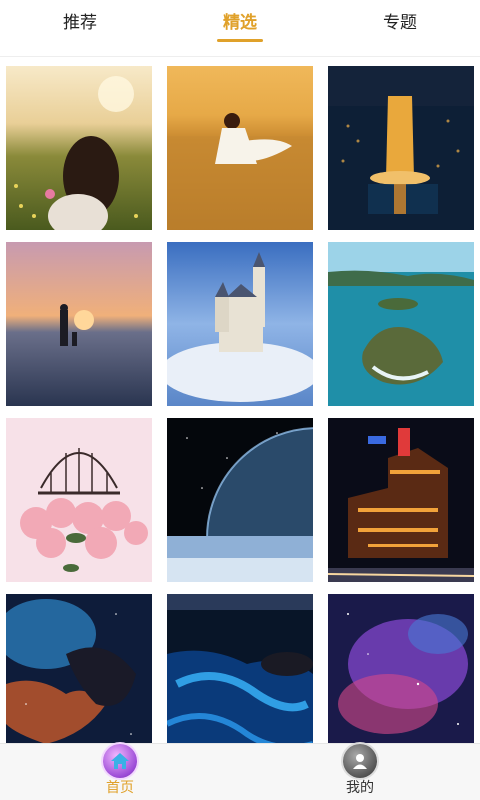 The image size is (480, 800). I want to click on night-city-image, so click(401, 148).